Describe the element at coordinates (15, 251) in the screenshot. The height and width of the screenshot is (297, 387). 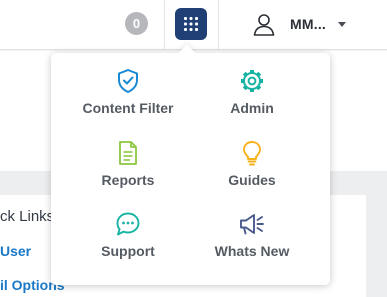
I see `quick-link: User` at that location.